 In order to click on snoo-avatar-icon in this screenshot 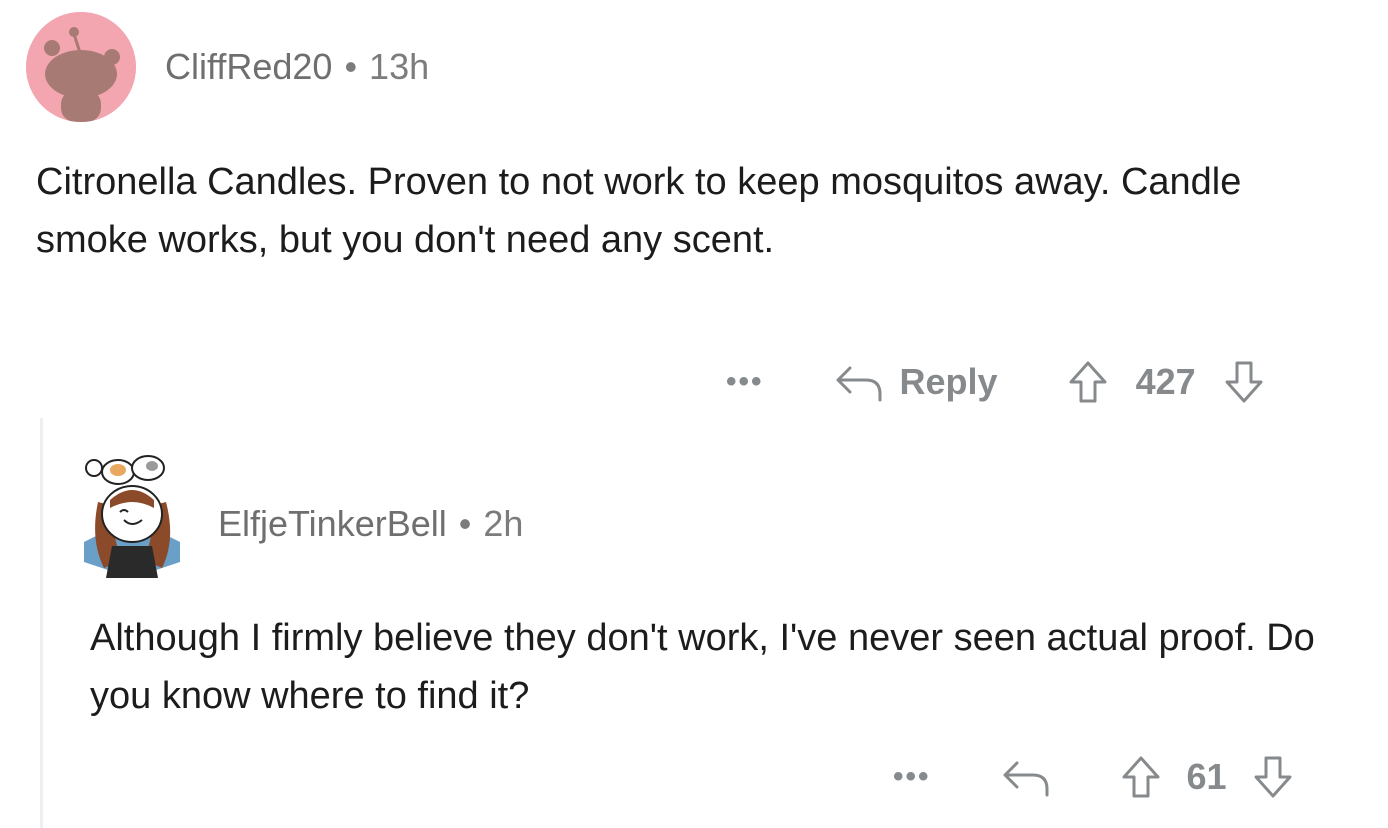, I will do `click(81, 67)`.